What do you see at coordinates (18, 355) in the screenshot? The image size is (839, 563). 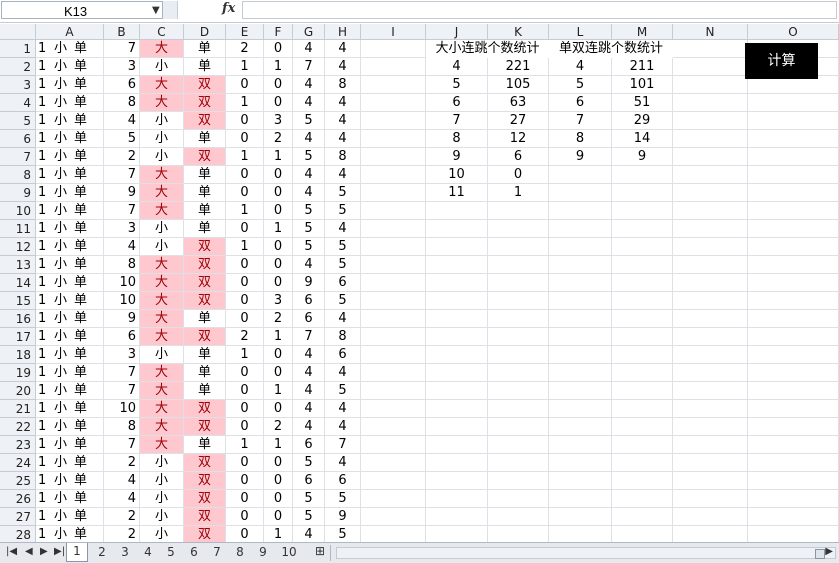 I see `row-header: 18` at bounding box center [18, 355].